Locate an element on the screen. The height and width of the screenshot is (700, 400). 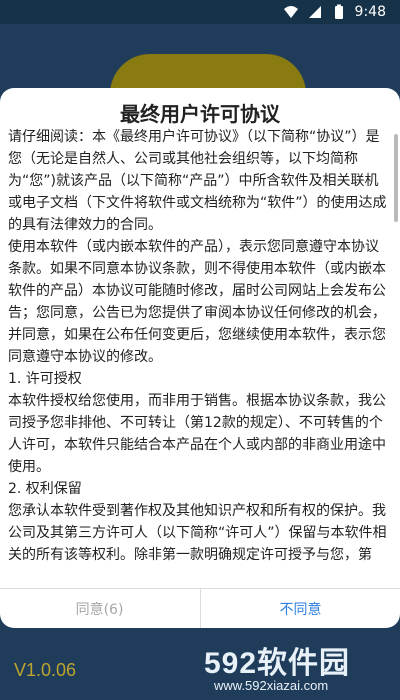
watermark-url: www.592xiazai.com is located at coordinates (271, 685).